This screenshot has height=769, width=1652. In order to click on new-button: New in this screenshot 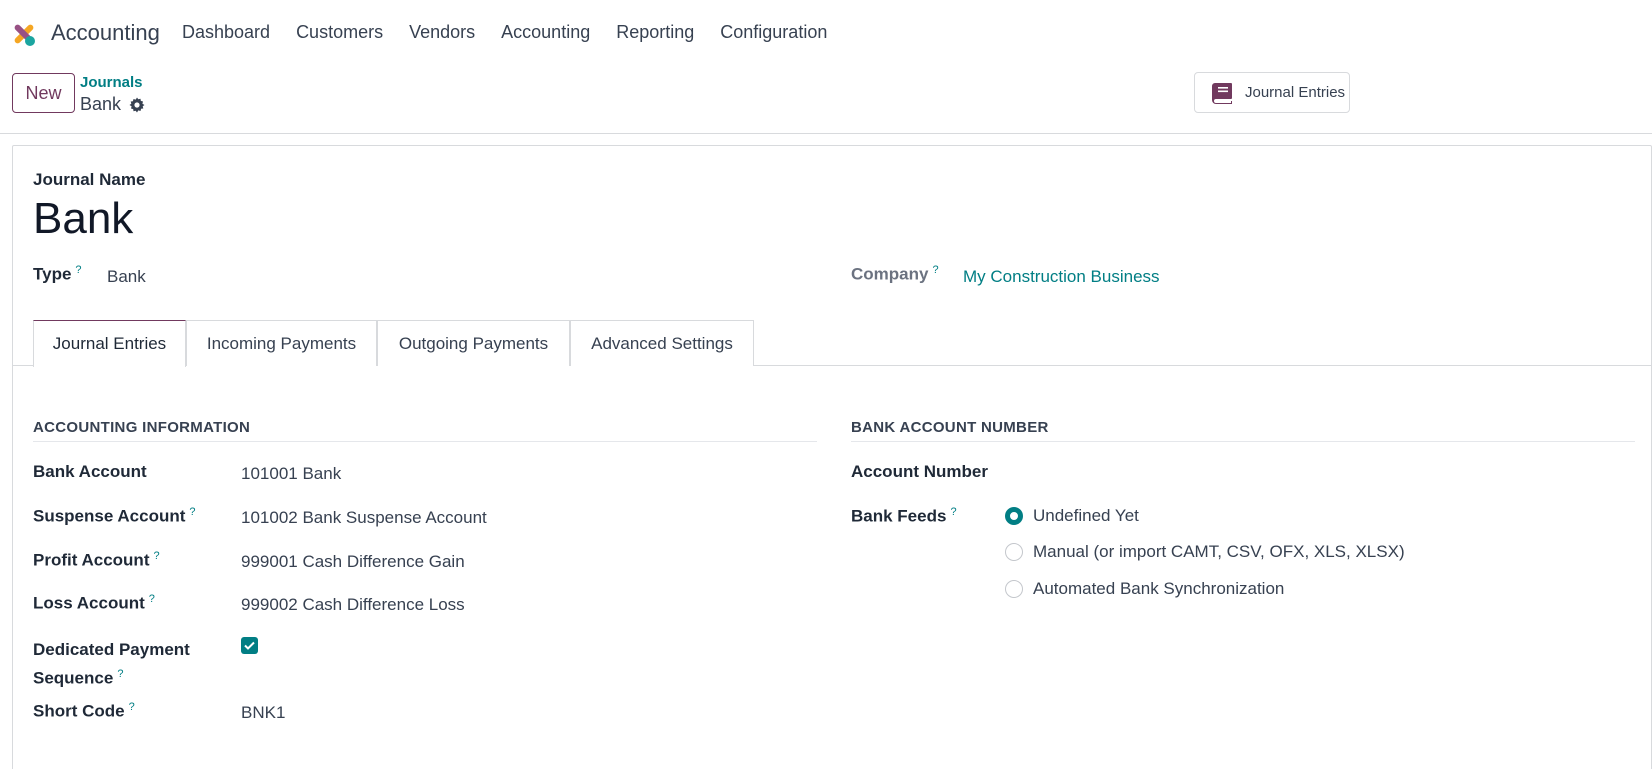, I will do `click(43, 93)`.